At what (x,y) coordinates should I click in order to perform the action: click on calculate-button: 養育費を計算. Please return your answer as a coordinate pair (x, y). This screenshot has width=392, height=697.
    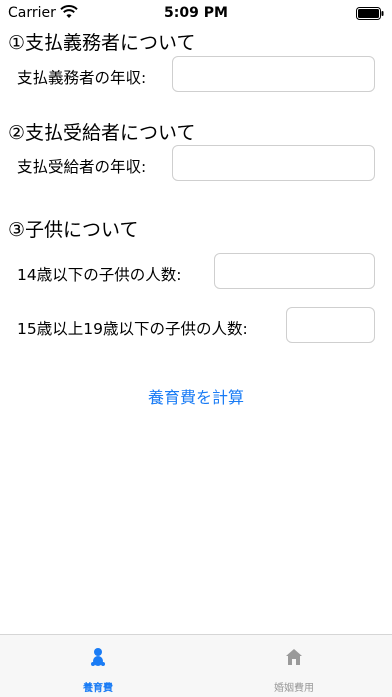
    Looking at the image, I should click on (196, 396).